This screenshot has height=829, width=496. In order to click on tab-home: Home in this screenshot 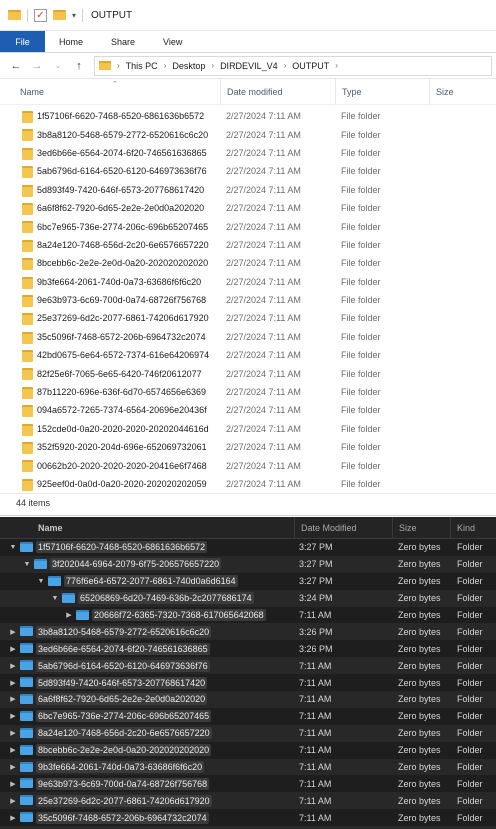, I will do `click(71, 41)`.